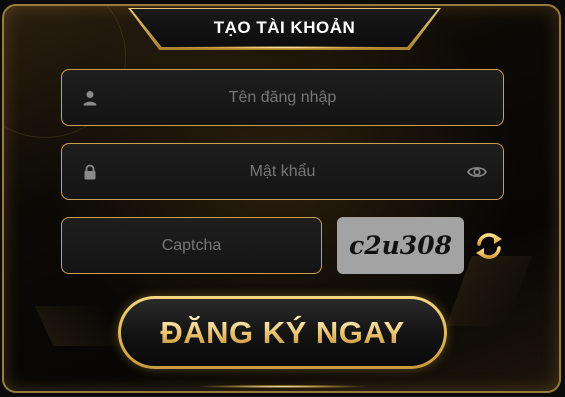  I want to click on register-button: ĐĂNG KÝ NGAY, so click(282, 332).